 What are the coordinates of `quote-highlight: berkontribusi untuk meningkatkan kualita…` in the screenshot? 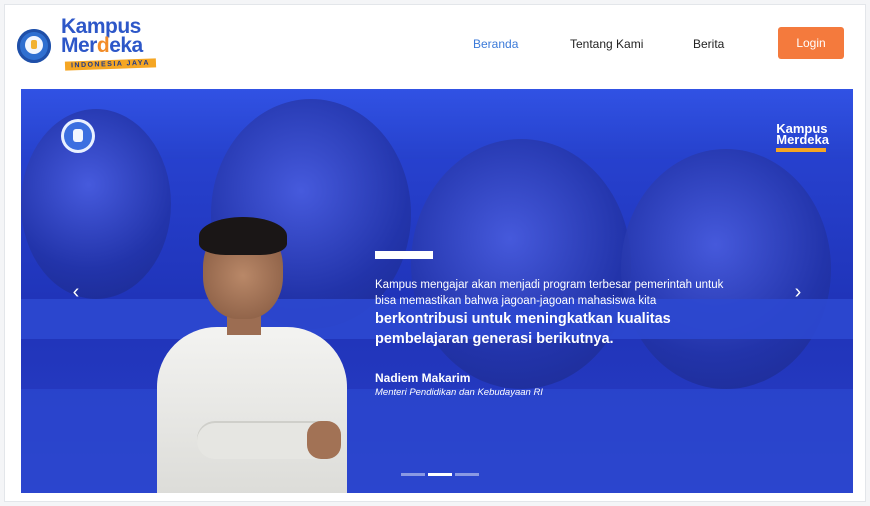 It's located at (523, 329).